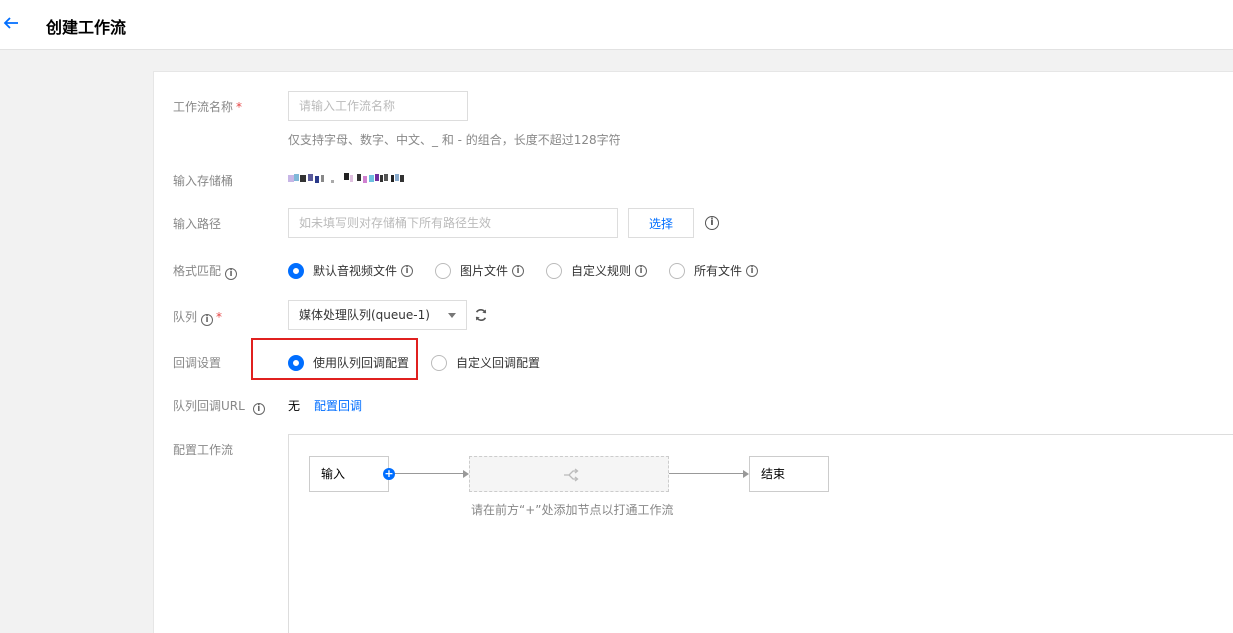 The image size is (1233, 633). What do you see at coordinates (718, 271) in the screenshot?
I see `format-option-label: 所有文件` at bounding box center [718, 271].